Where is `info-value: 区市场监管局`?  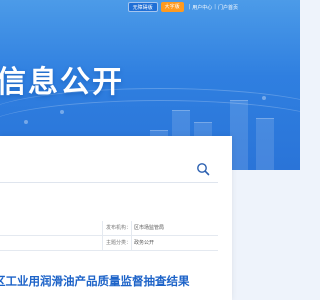
info-value: 区市场监管局 is located at coordinates (149, 228).